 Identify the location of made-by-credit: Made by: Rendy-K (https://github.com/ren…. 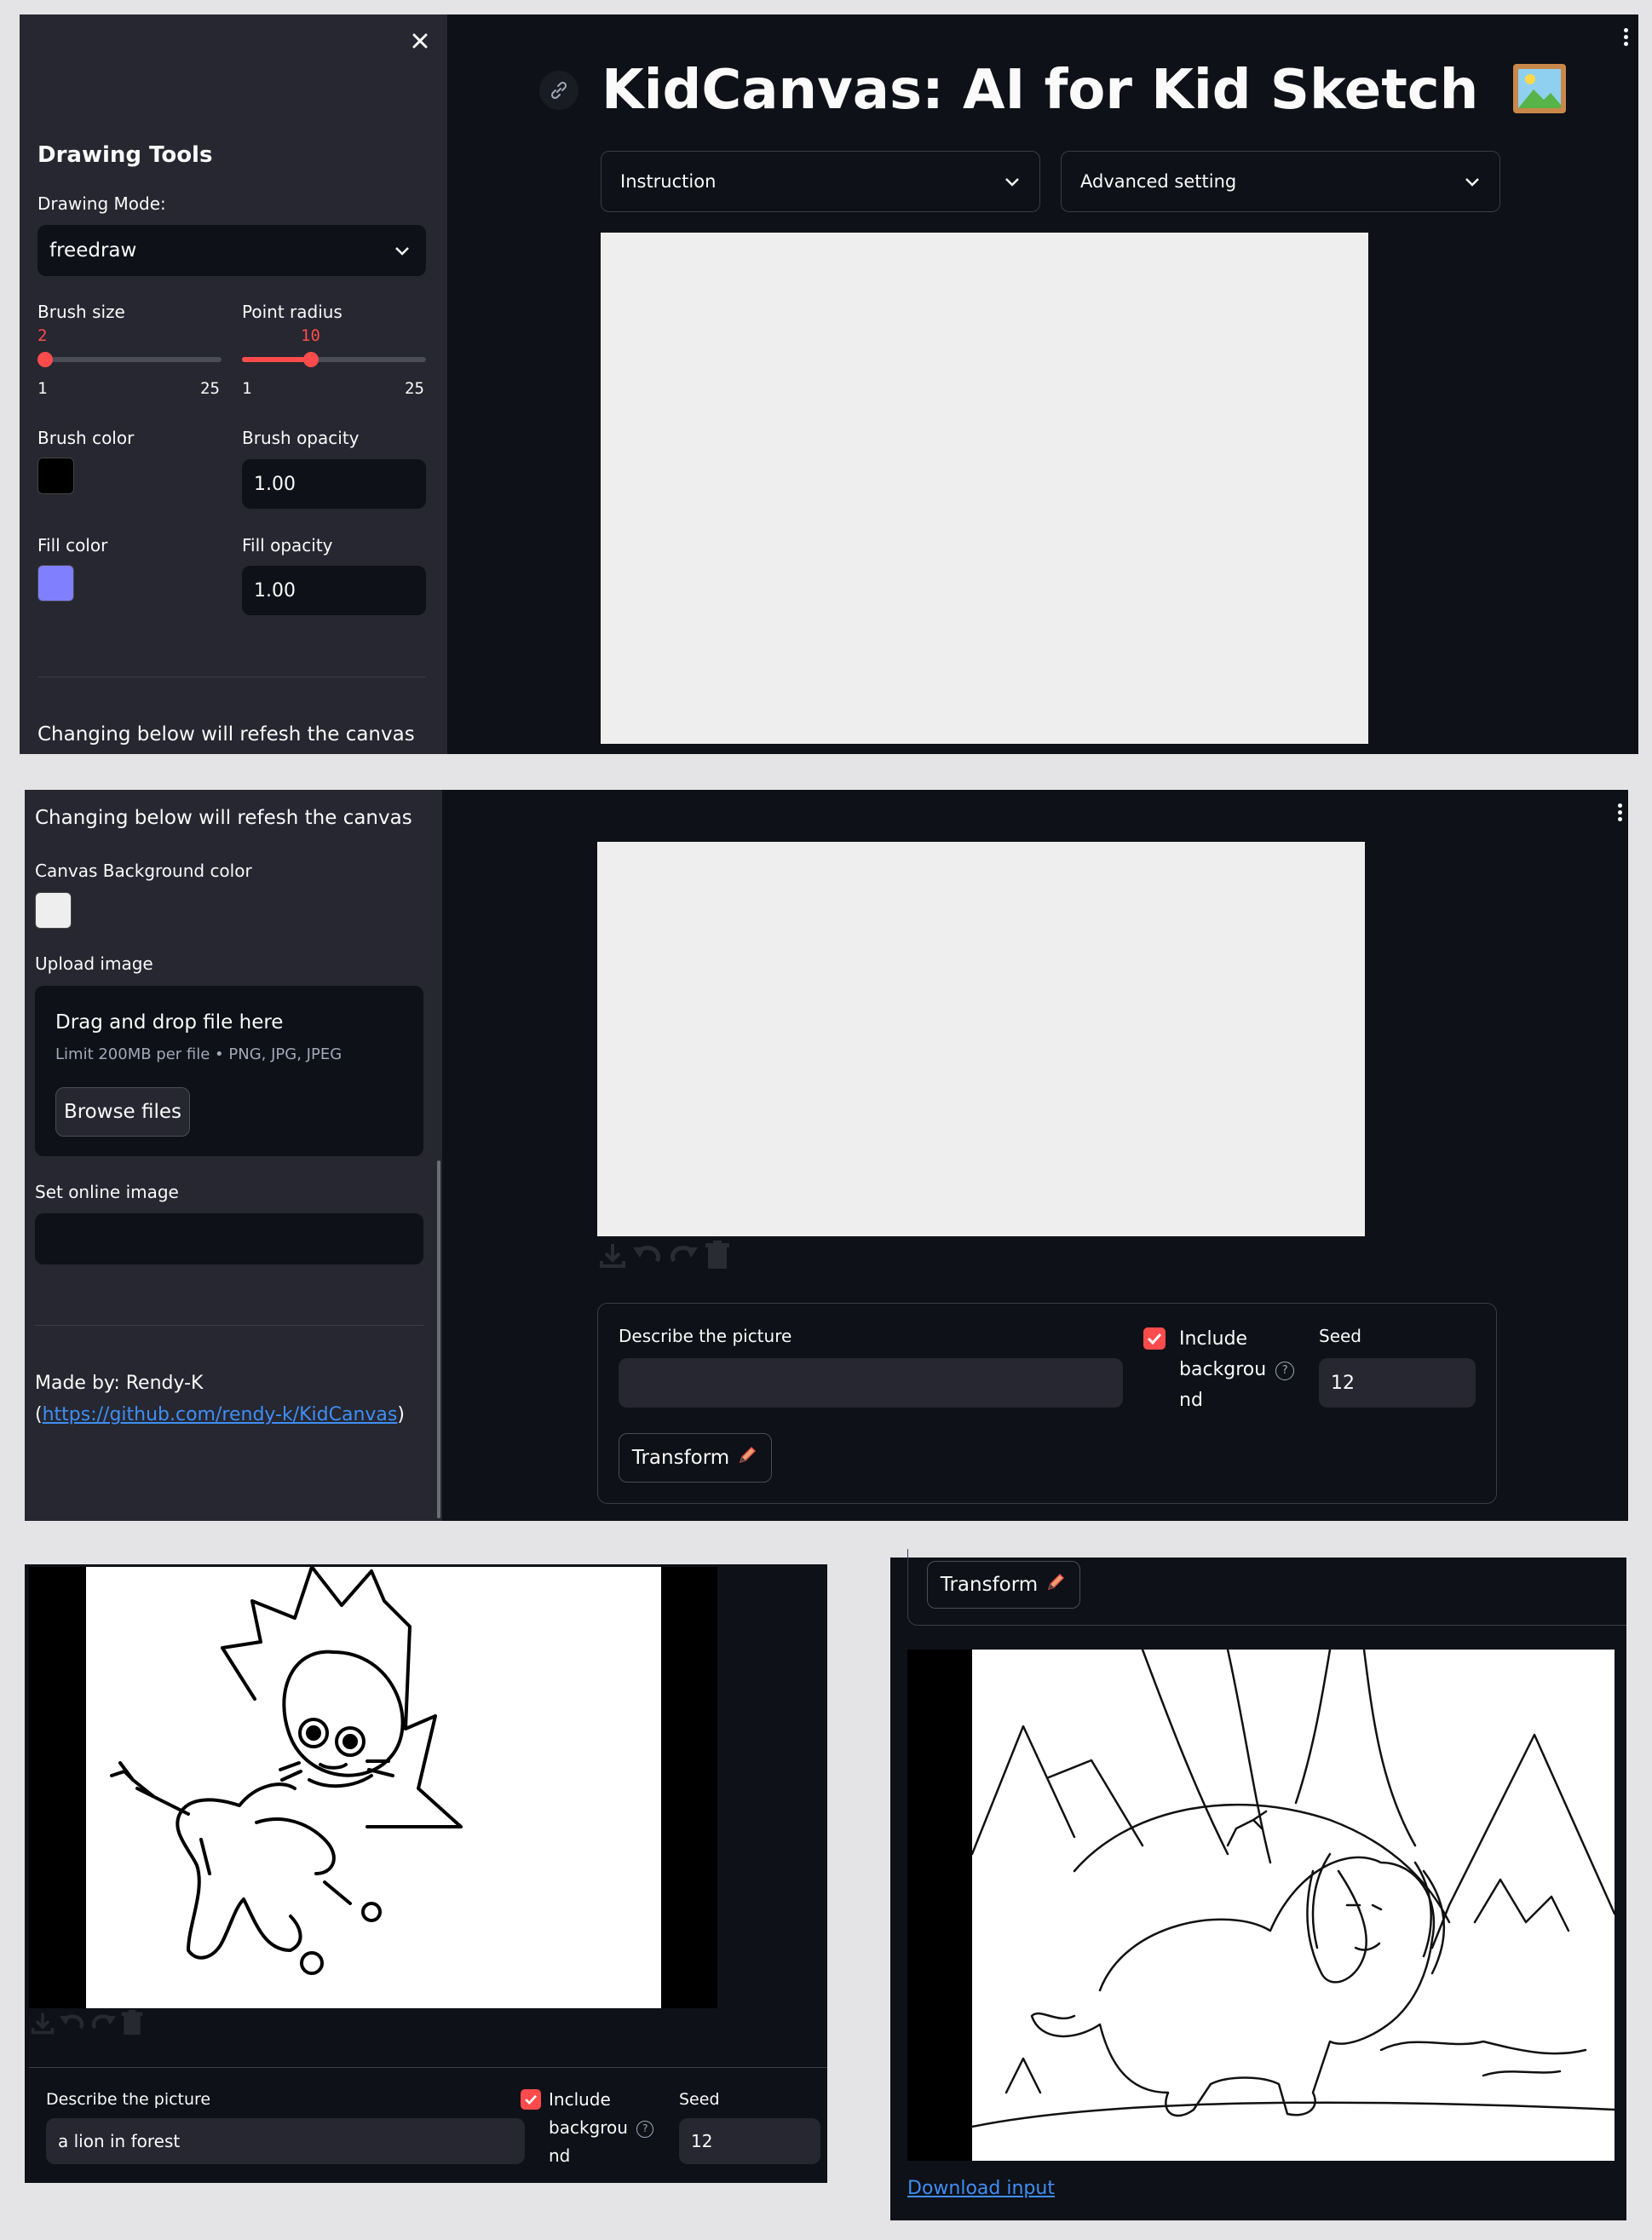
(235, 1399).